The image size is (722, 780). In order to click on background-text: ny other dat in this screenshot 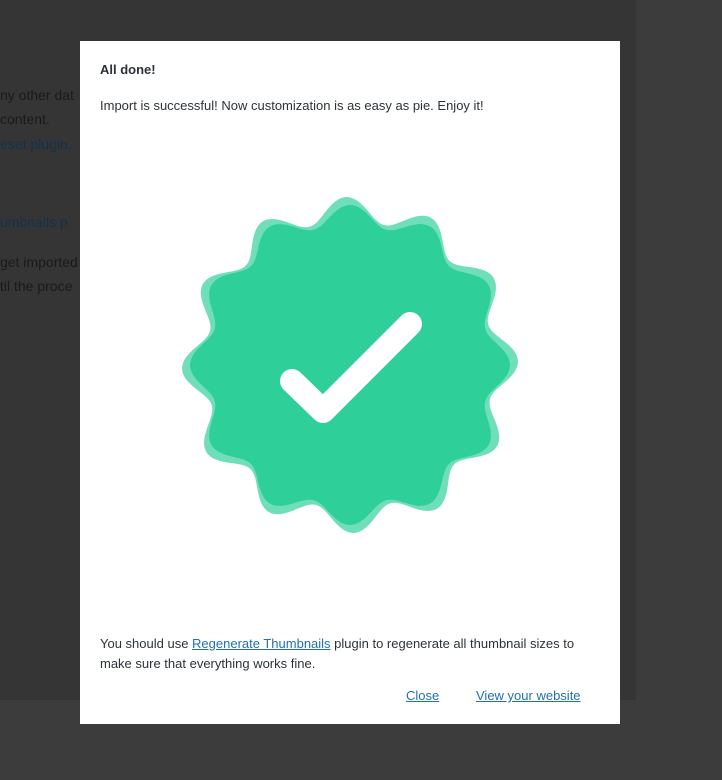, I will do `click(37, 95)`.